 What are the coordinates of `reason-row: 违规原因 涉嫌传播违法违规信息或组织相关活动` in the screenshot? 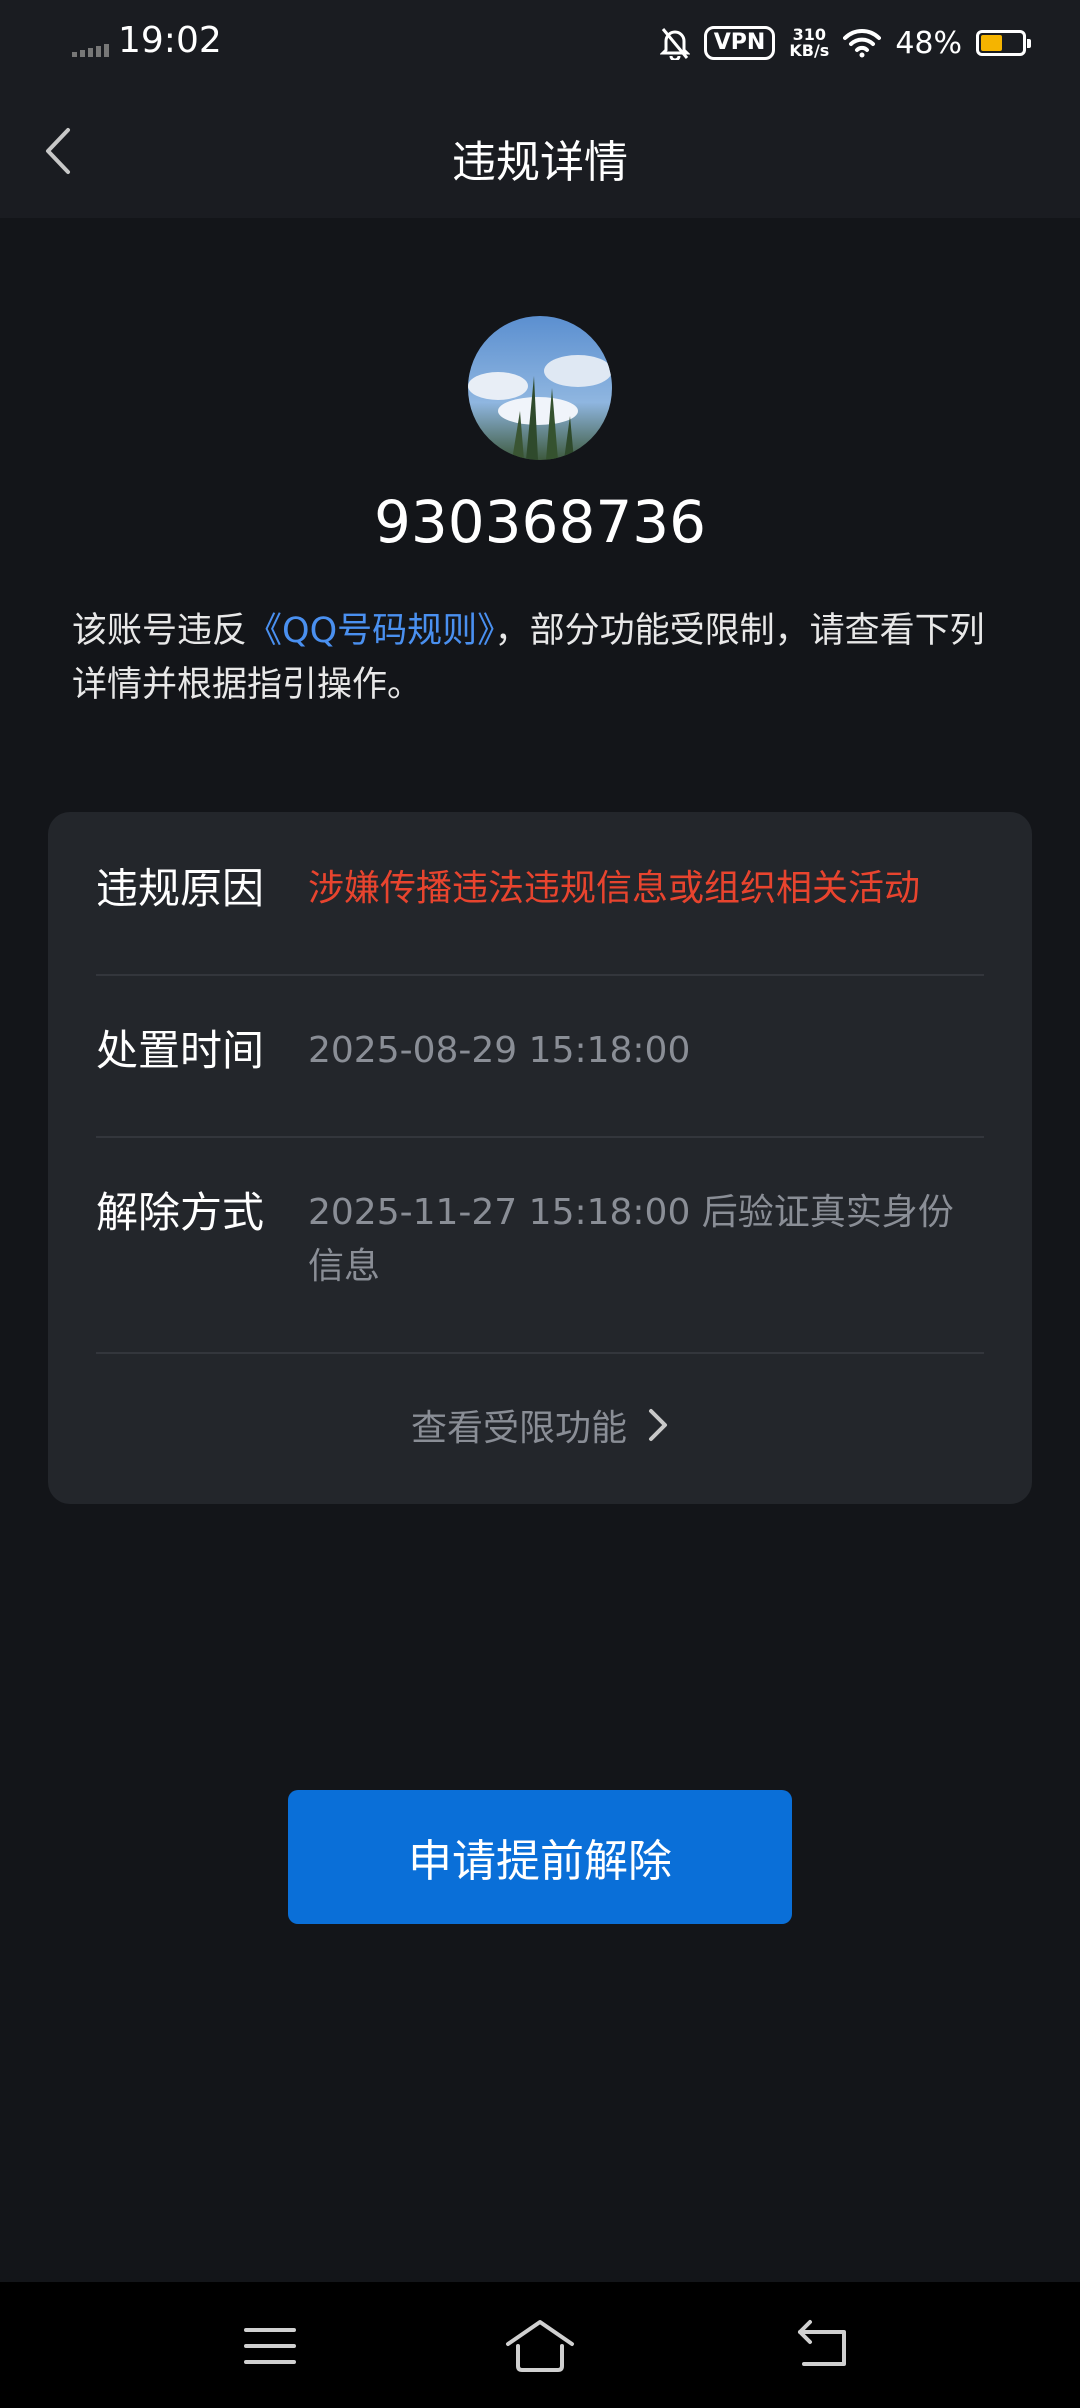 It's located at (540, 889).